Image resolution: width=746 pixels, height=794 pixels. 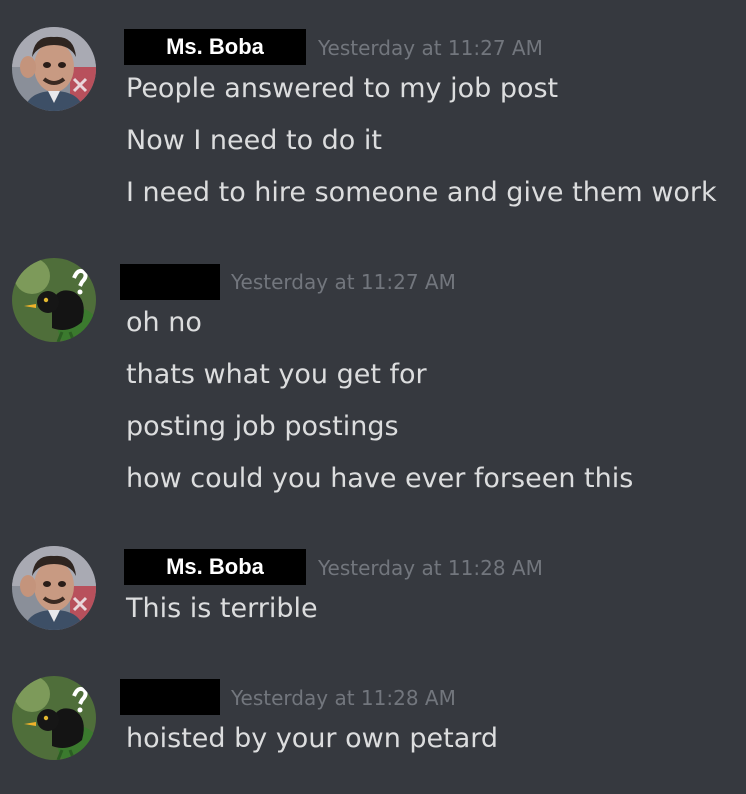 What do you see at coordinates (164, 322) in the screenshot?
I see `message-text: oh no` at bounding box center [164, 322].